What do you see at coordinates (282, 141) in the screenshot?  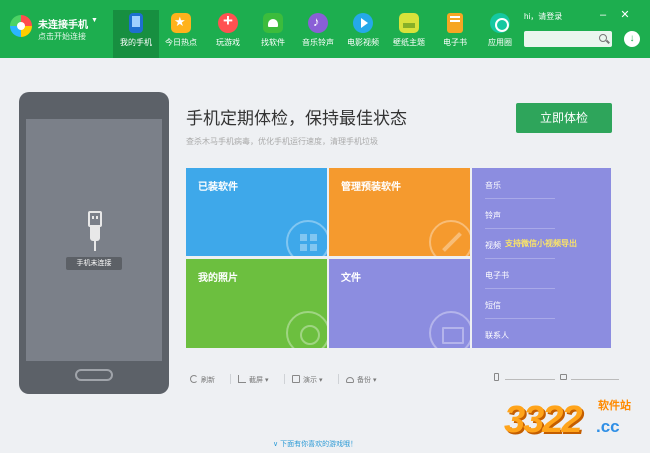 I see `page-subtitle: 查杀木马手机病毒，优化手机运行速度，清理手机垃圾` at bounding box center [282, 141].